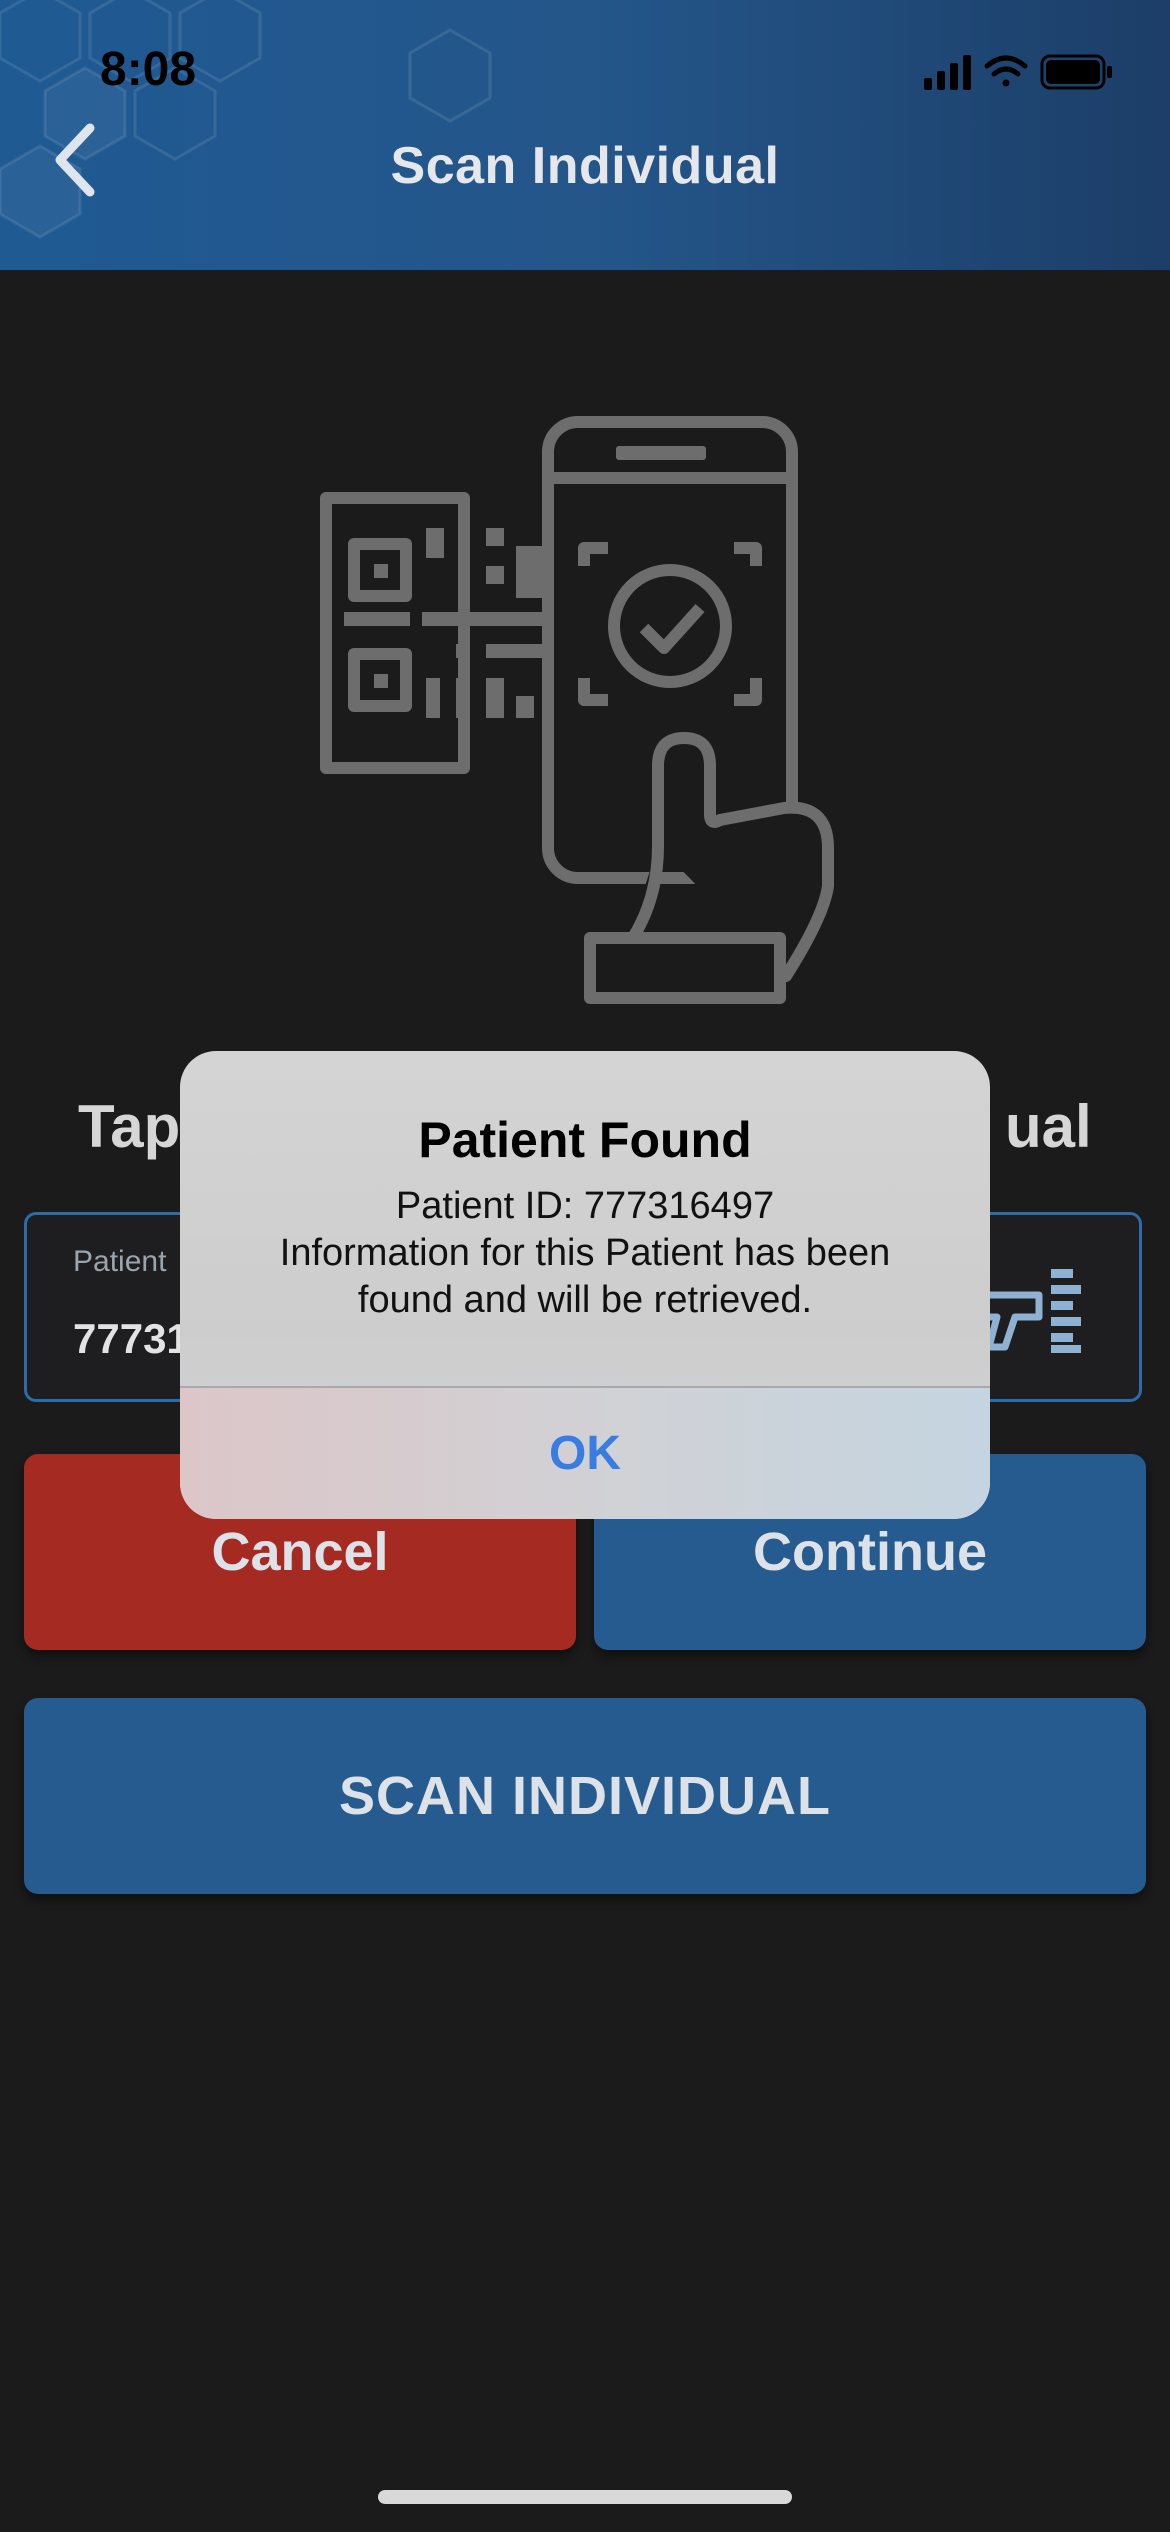 The height and width of the screenshot is (2532, 1170). I want to click on dialog-info-line: Information for this Patient has been, so click(585, 1253).